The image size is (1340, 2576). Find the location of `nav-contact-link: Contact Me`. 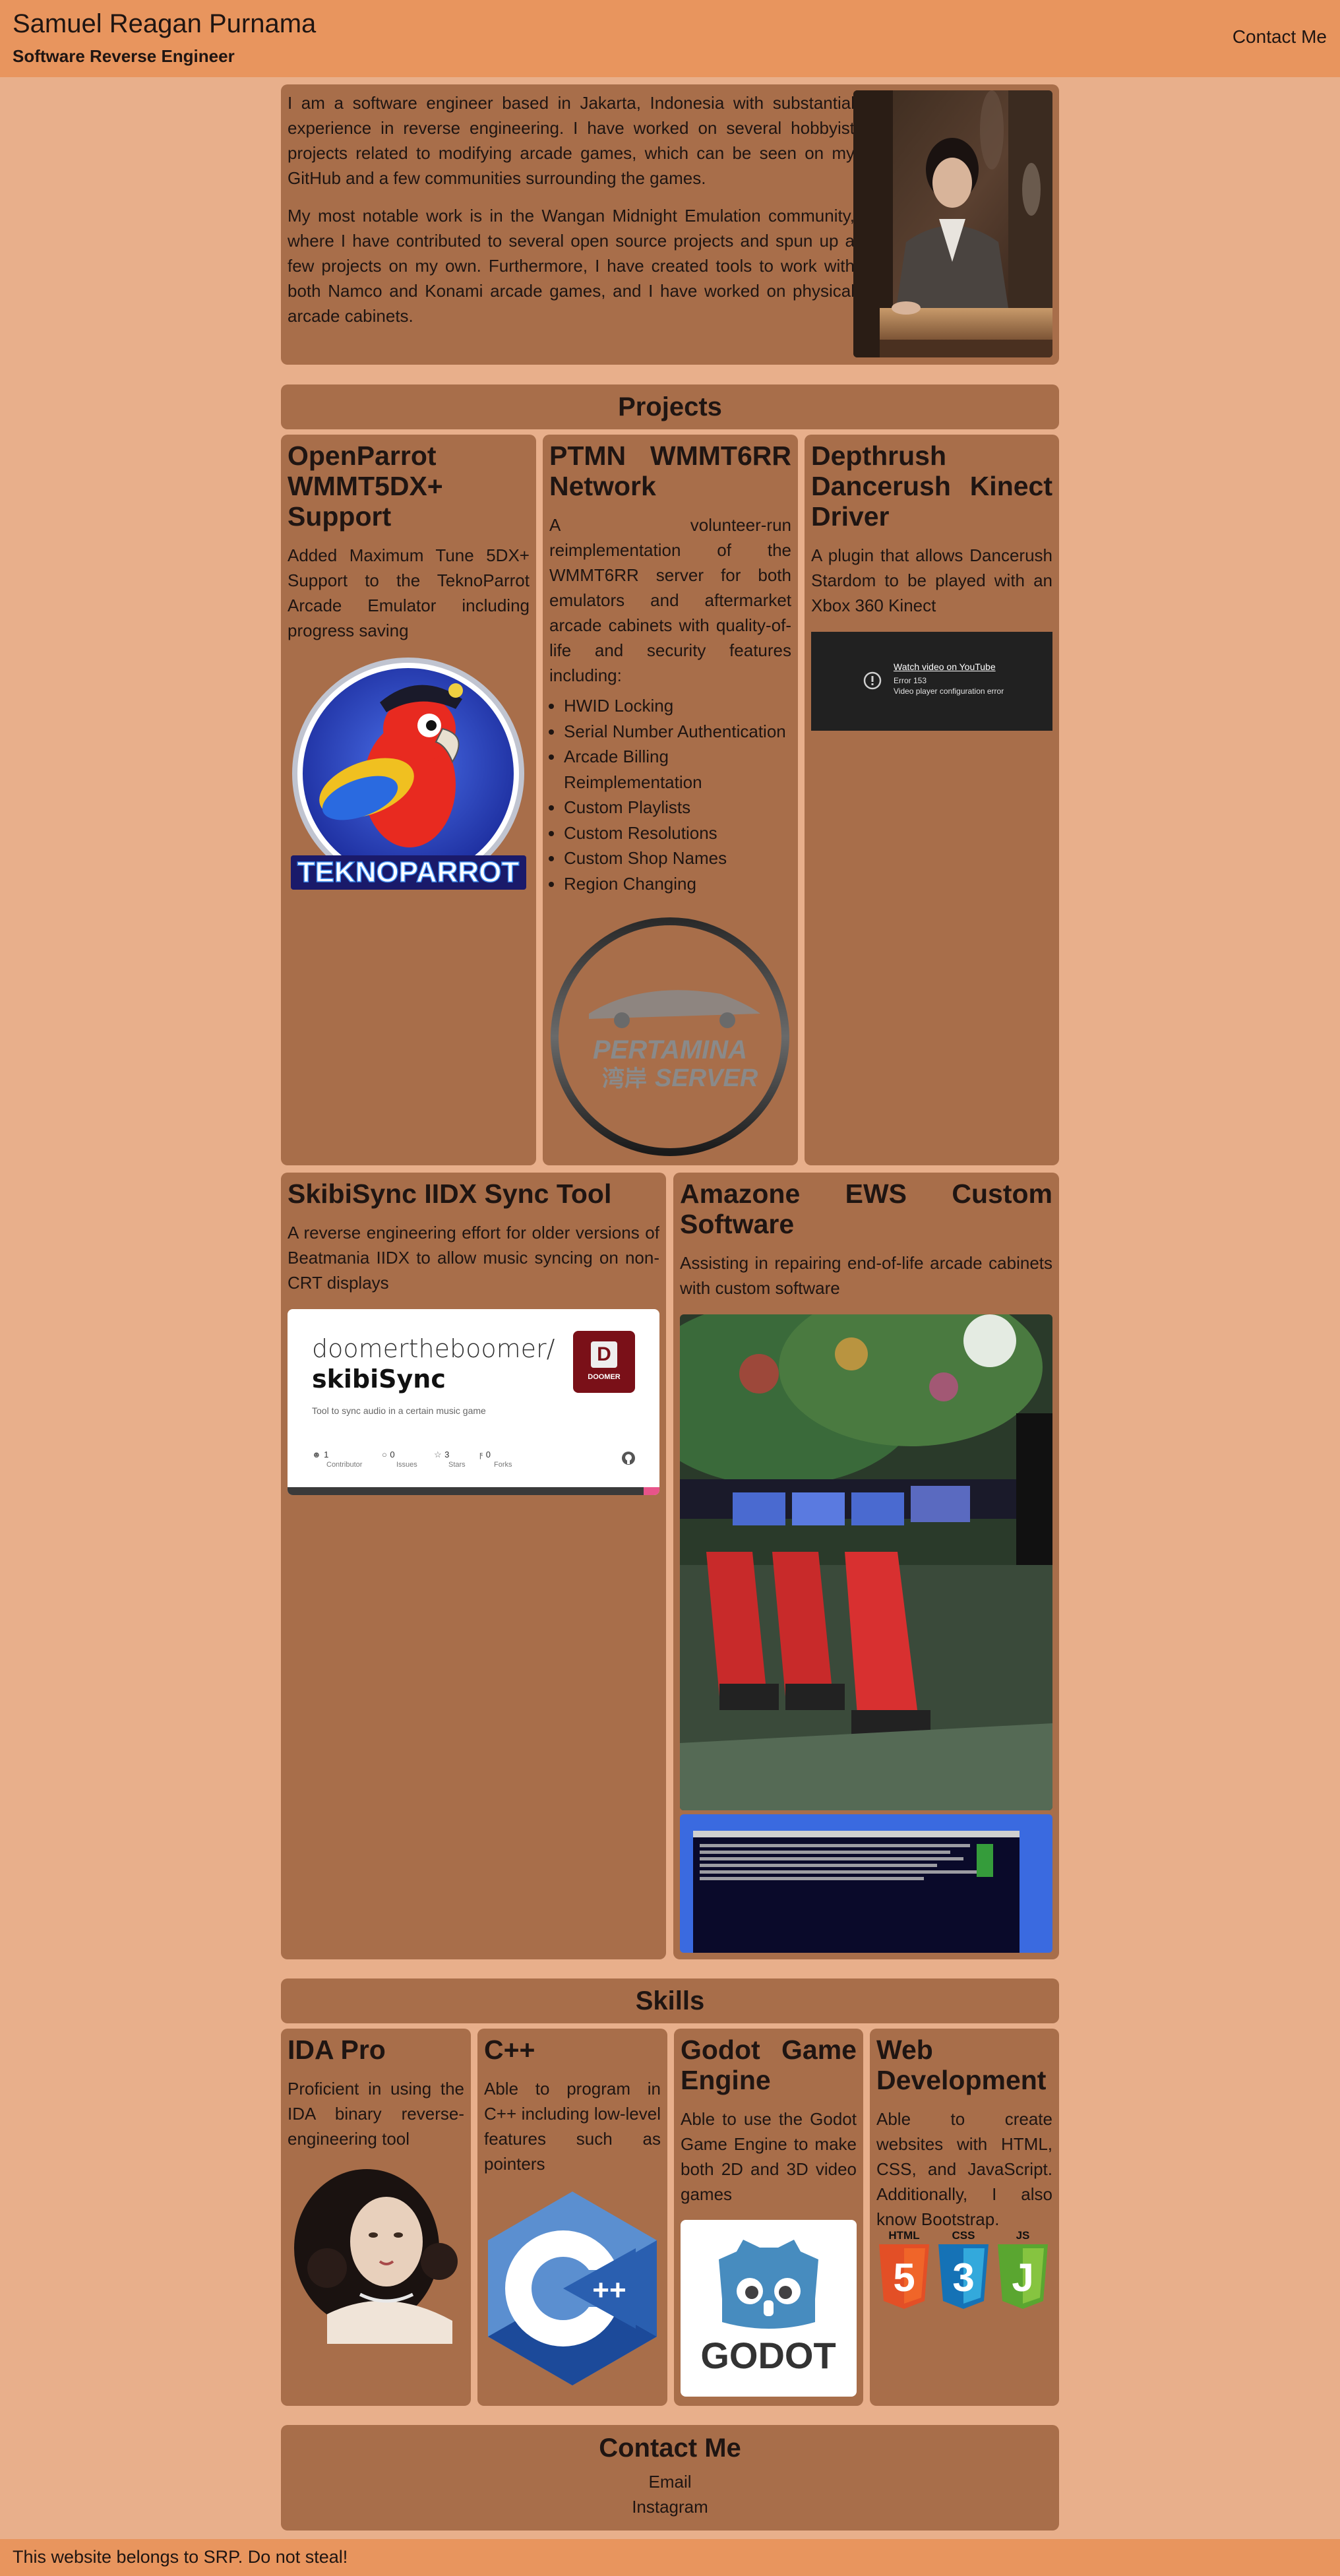

nav-contact-link: Contact Me is located at coordinates (1280, 36).